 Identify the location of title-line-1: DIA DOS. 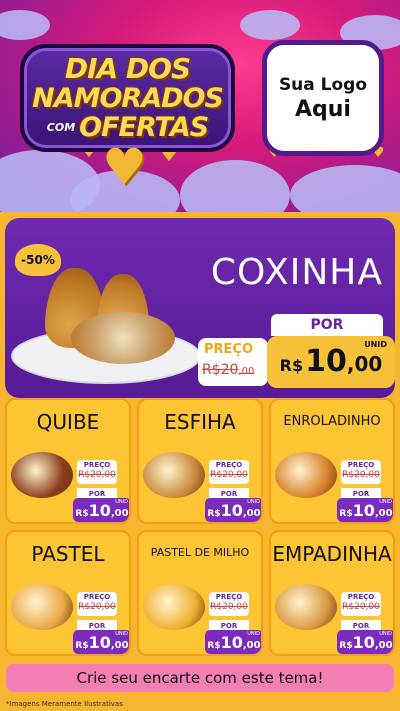
(127, 68).